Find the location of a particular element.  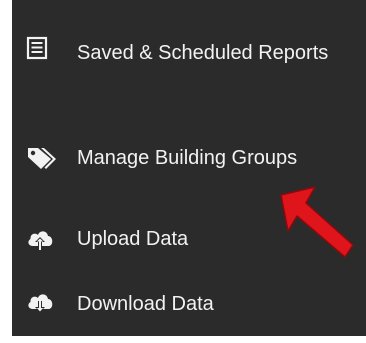

menu-item-download-data: Download Data is located at coordinates (156, 304).